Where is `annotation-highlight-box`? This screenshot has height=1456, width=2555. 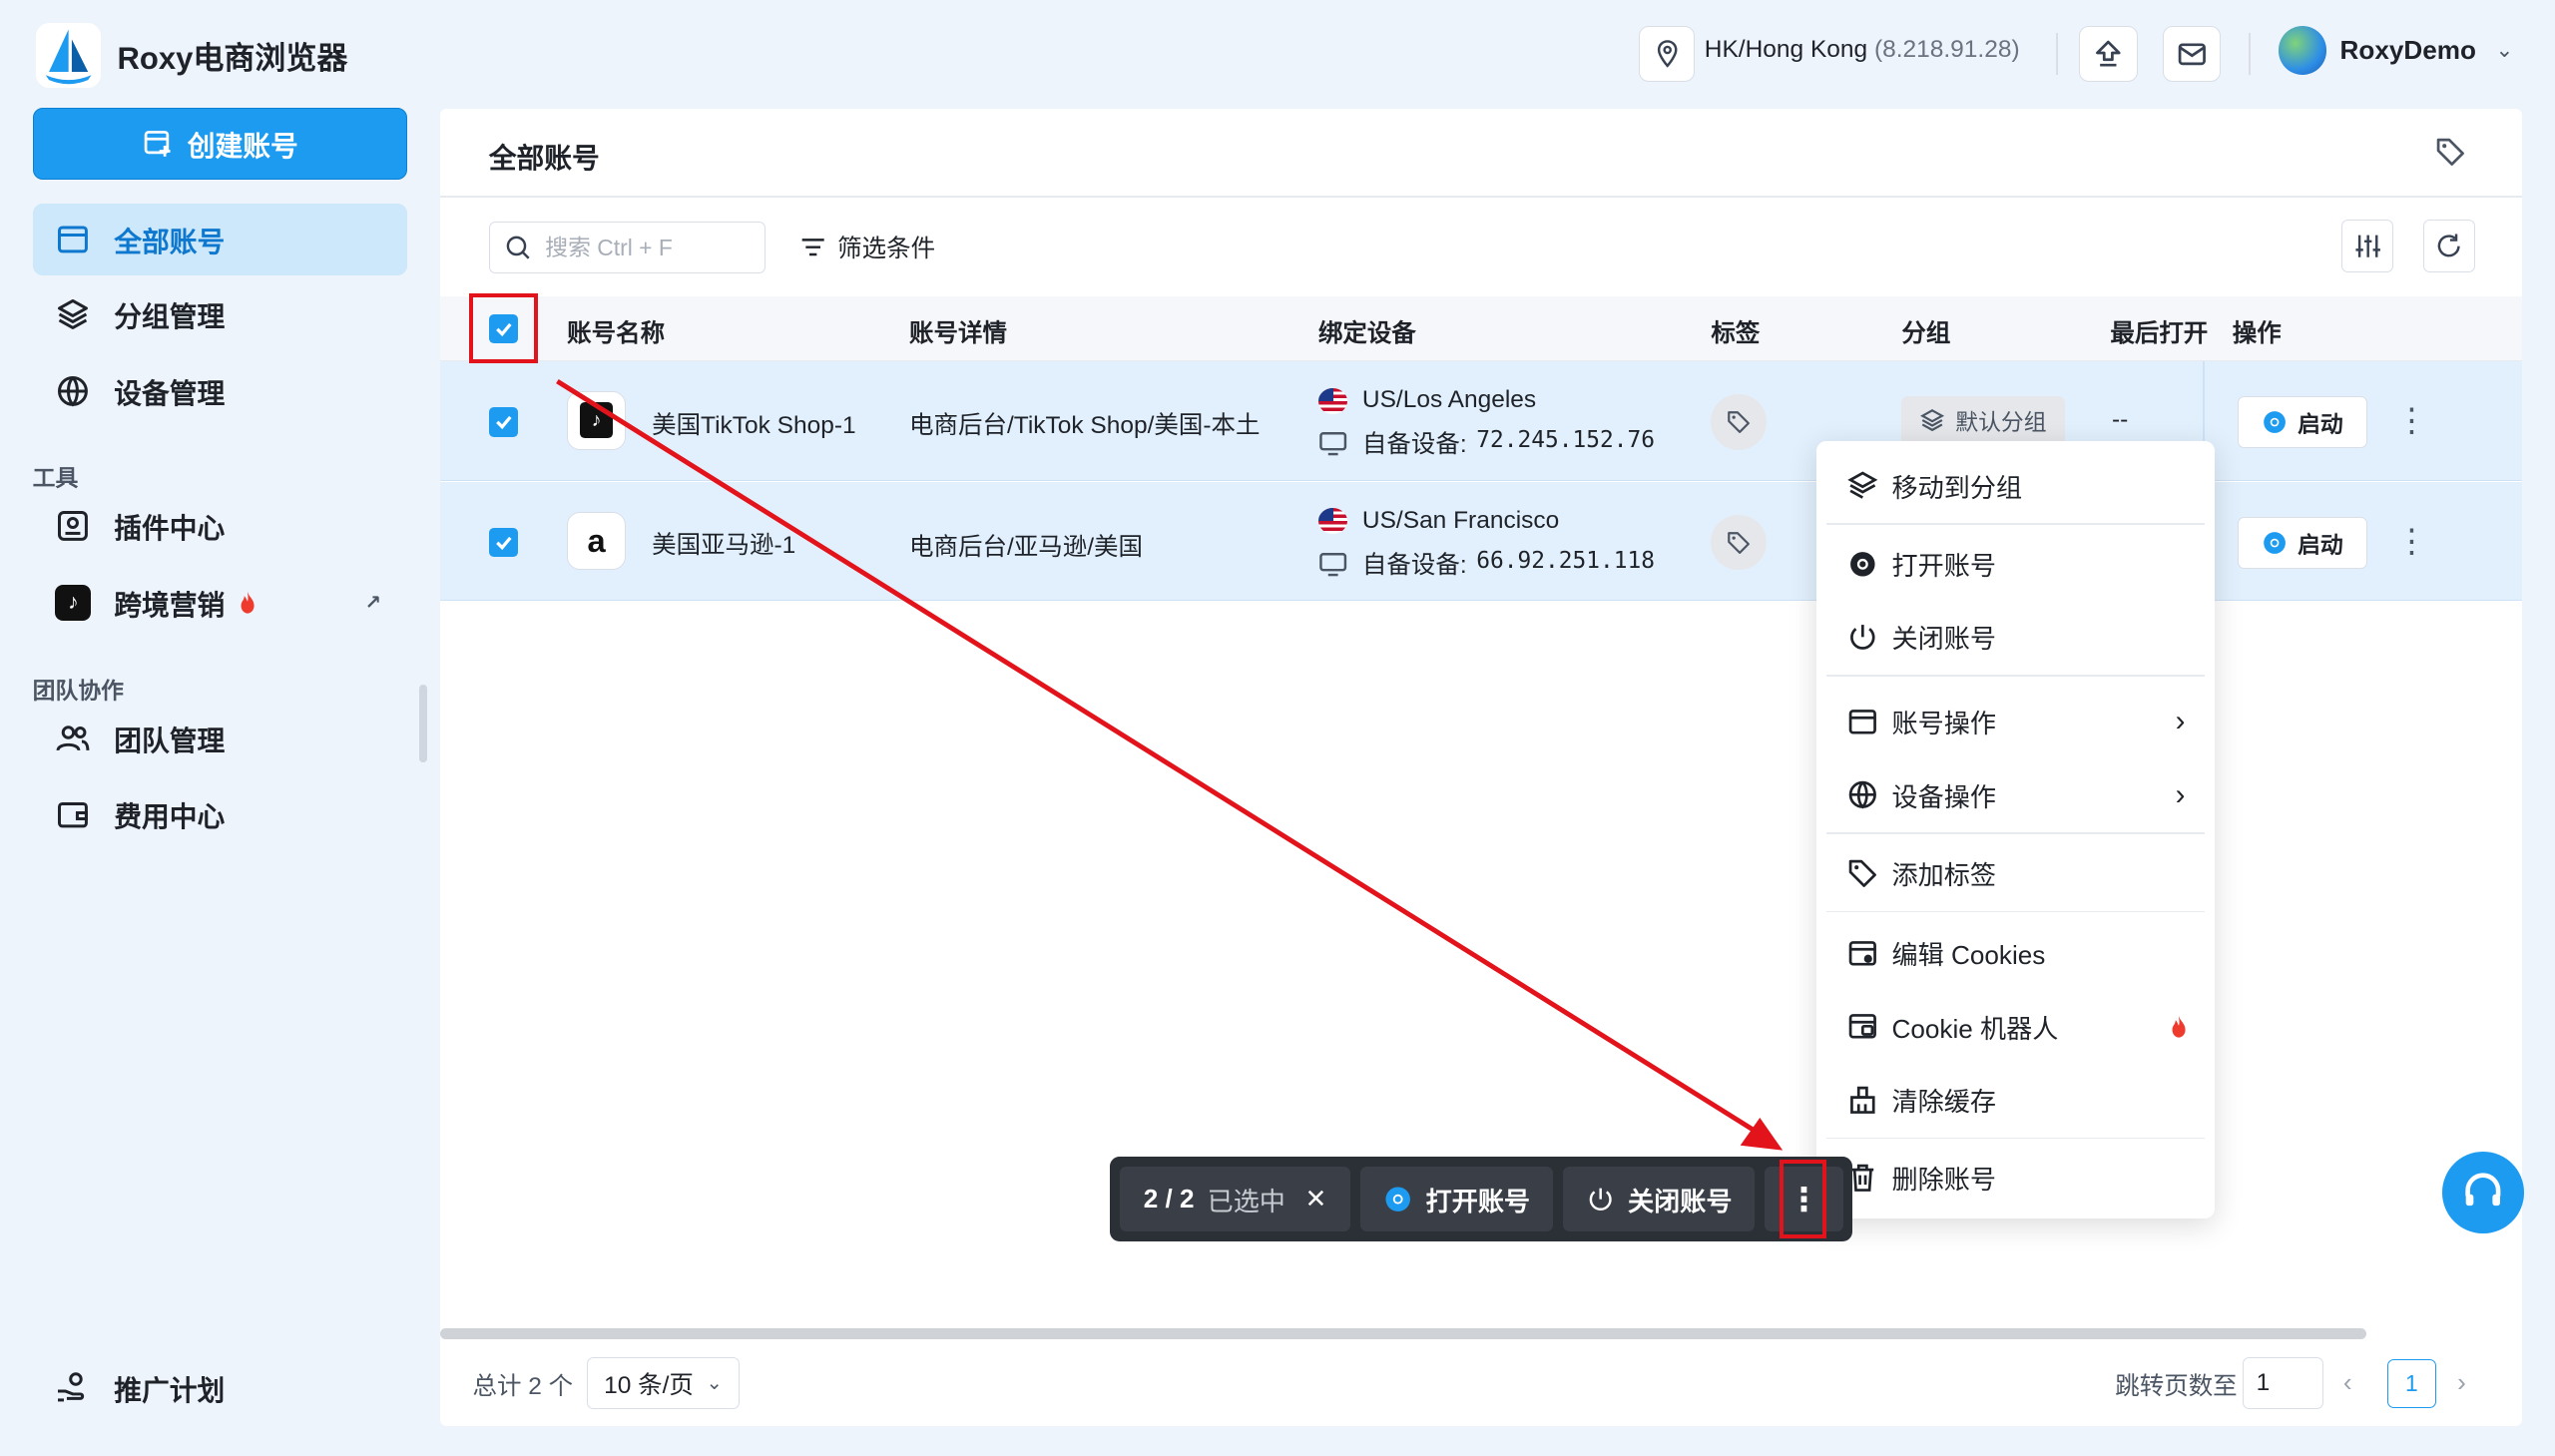
annotation-highlight-box is located at coordinates (503, 328).